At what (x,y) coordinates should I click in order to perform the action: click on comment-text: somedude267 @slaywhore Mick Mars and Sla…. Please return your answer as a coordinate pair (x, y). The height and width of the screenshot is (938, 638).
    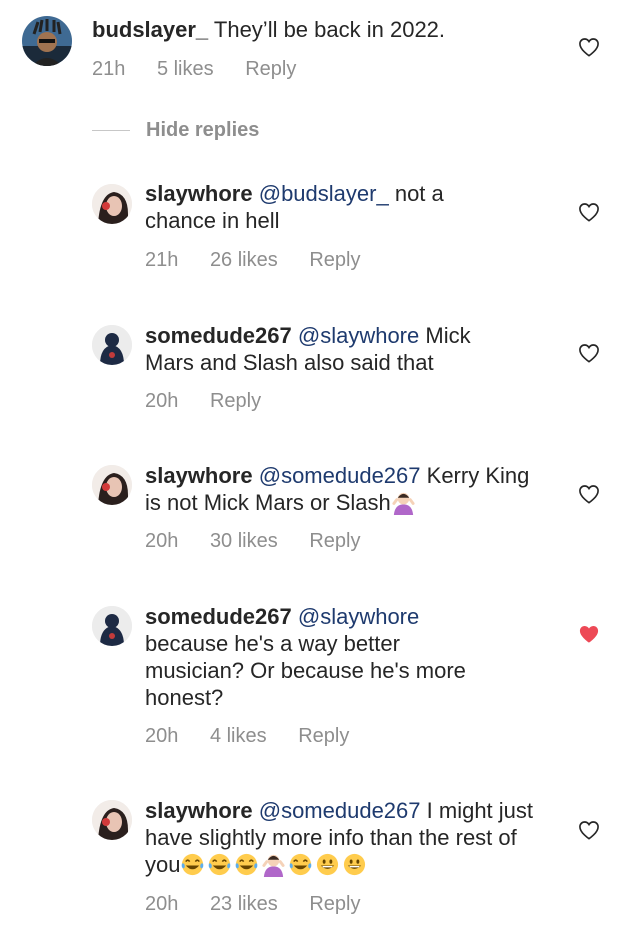
    Looking at the image, I should click on (330, 349).